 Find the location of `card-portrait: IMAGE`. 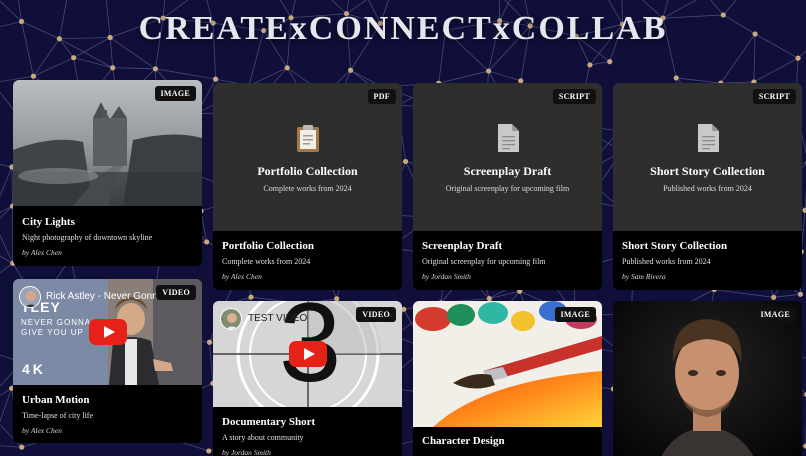

card-portrait: IMAGE is located at coordinates (707, 378).